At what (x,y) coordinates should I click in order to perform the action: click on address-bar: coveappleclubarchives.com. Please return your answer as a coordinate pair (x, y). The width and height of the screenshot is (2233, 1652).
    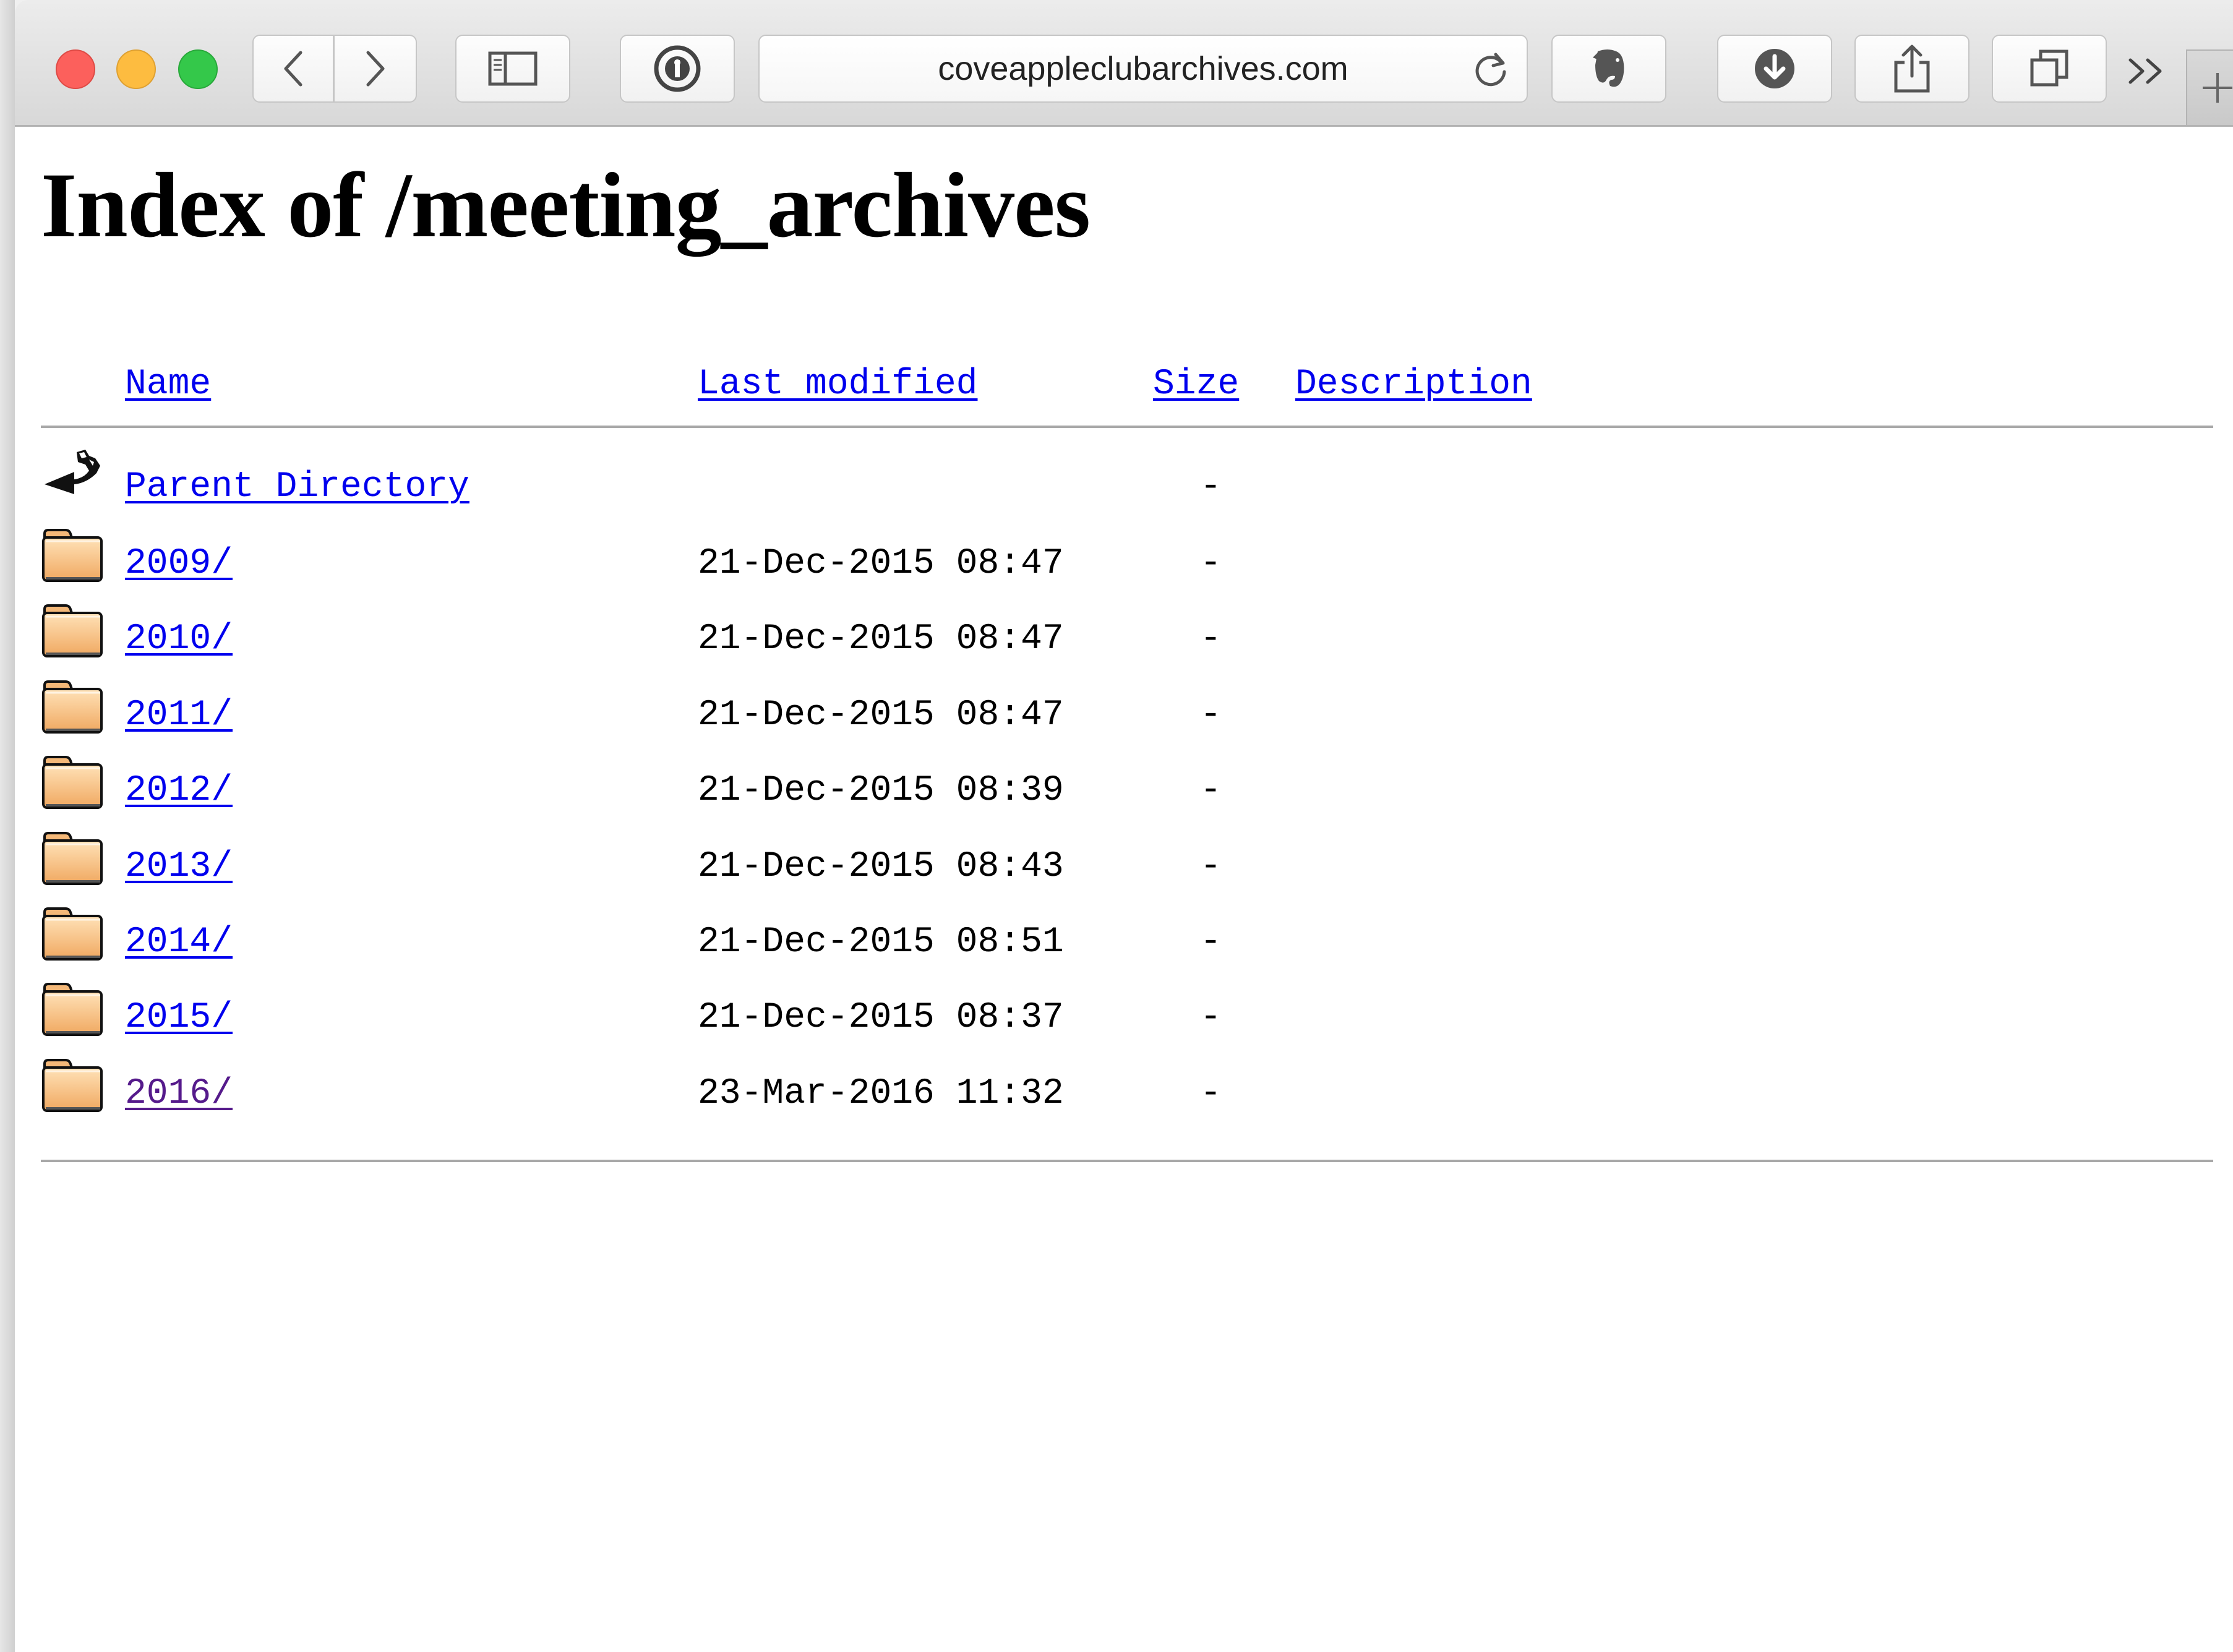
    Looking at the image, I should click on (1143, 69).